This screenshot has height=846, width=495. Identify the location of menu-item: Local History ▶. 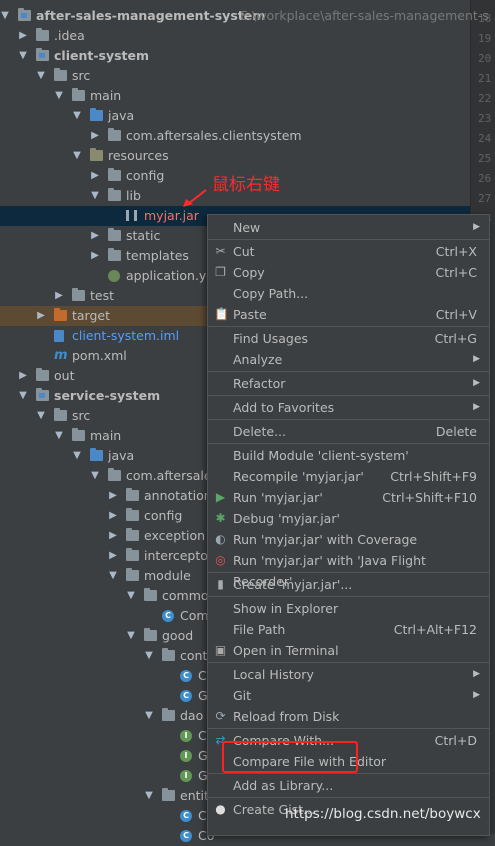
(348, 674).